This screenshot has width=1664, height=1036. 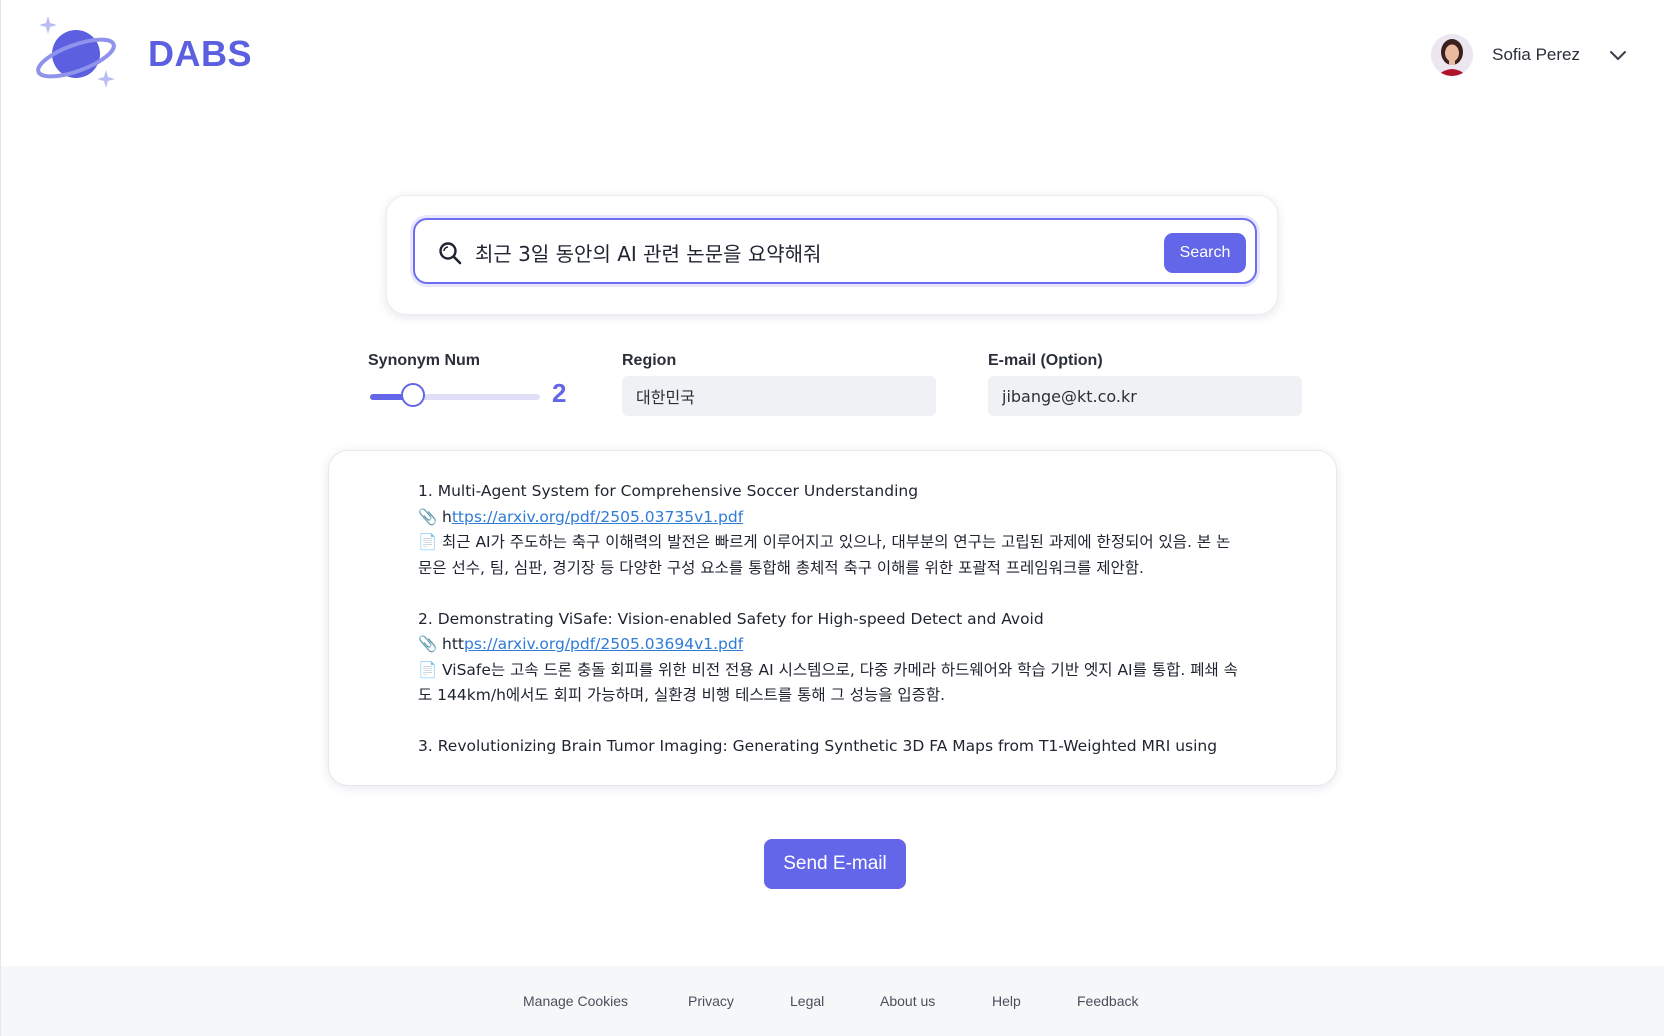 I want to click on search-button: Search, so click(x=1205, y=253).